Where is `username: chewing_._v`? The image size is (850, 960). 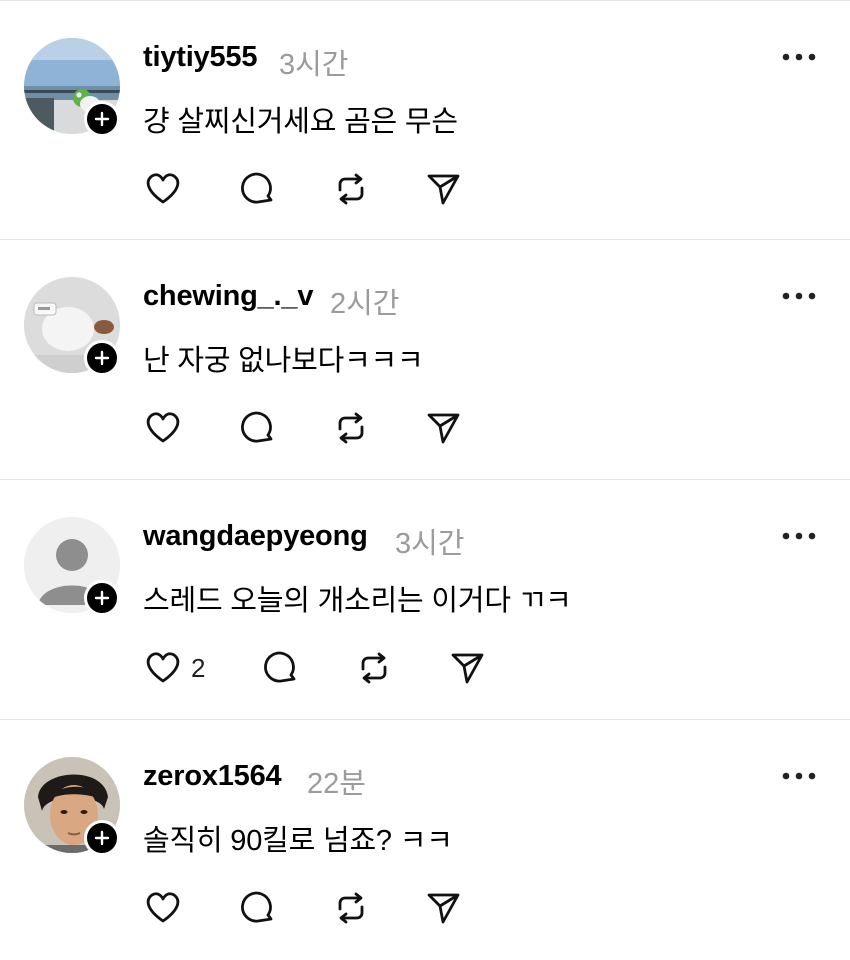 username: chewing_._v is located at coordinates (228, 296).